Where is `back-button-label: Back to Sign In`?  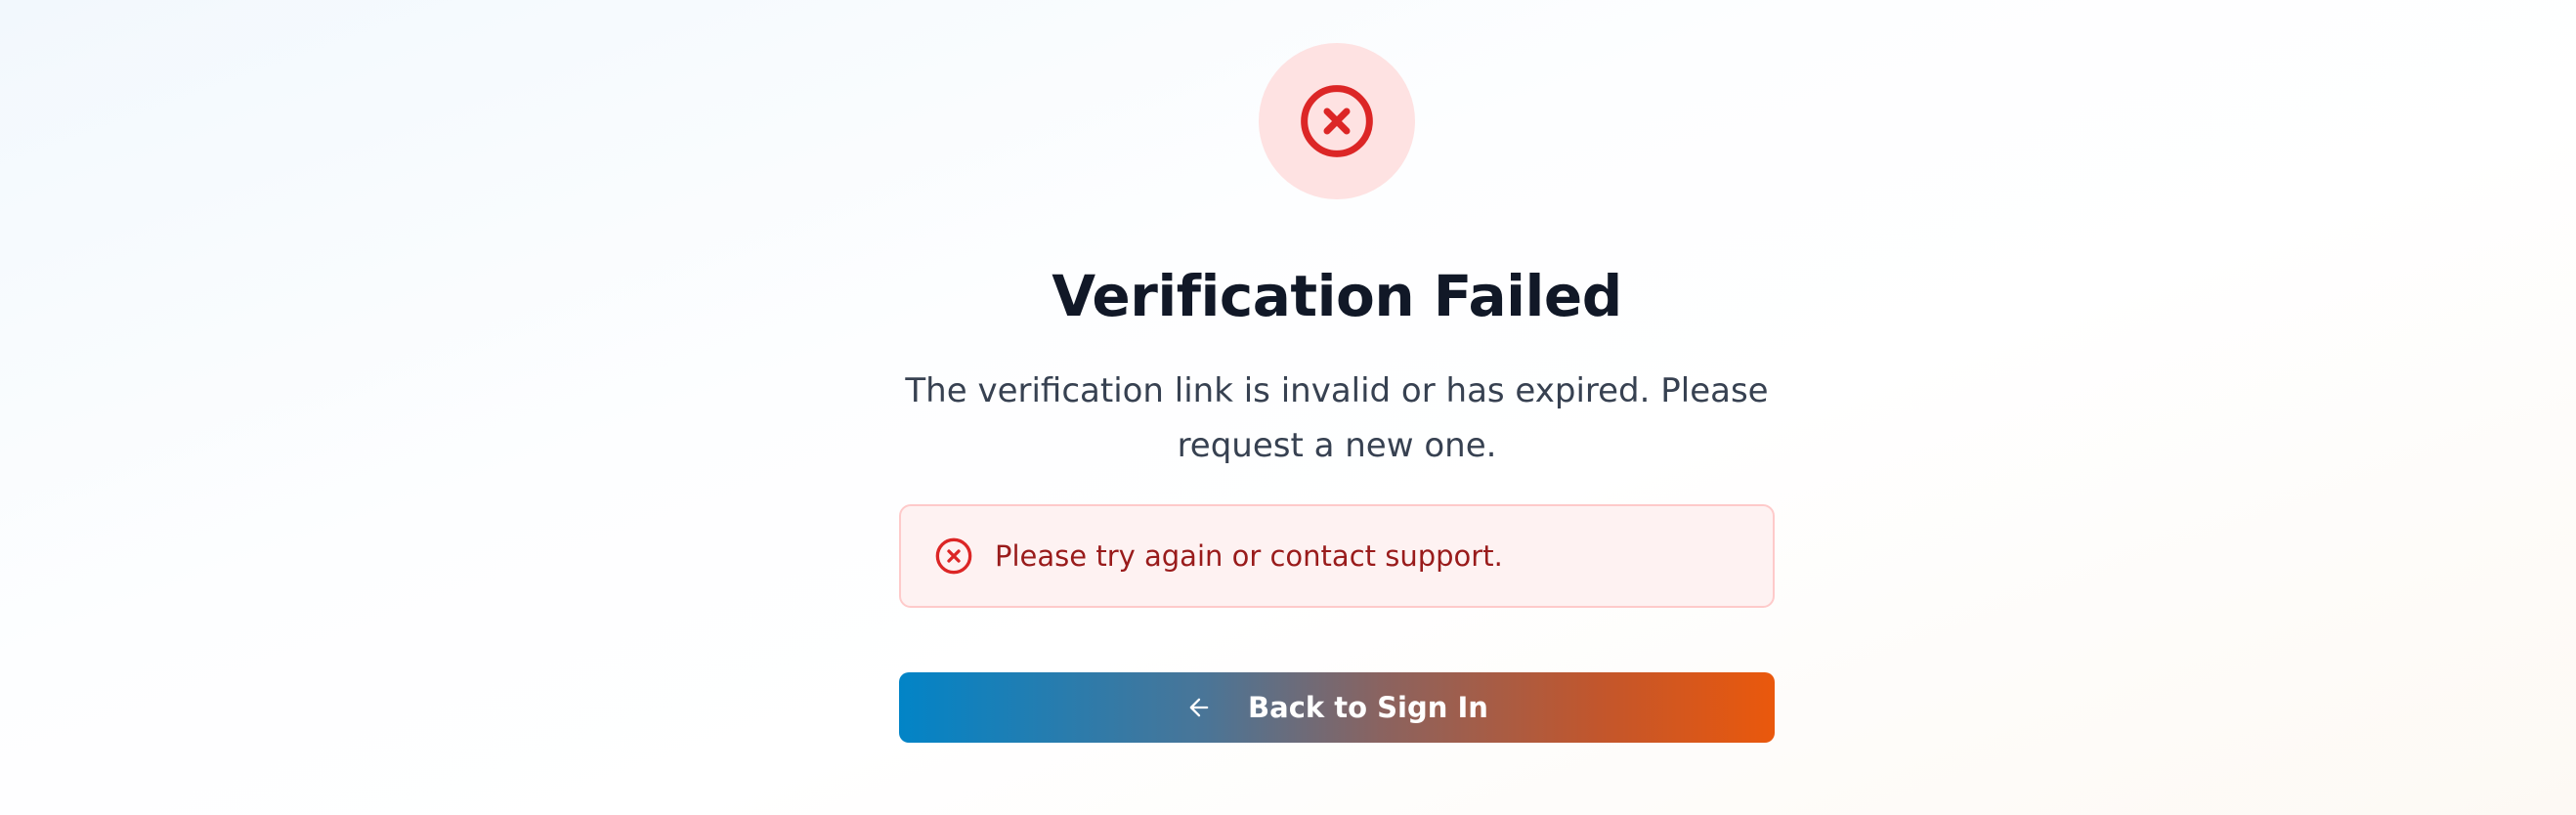
back-button-label: Back to Sign In is located at coordinates (1368, 708).